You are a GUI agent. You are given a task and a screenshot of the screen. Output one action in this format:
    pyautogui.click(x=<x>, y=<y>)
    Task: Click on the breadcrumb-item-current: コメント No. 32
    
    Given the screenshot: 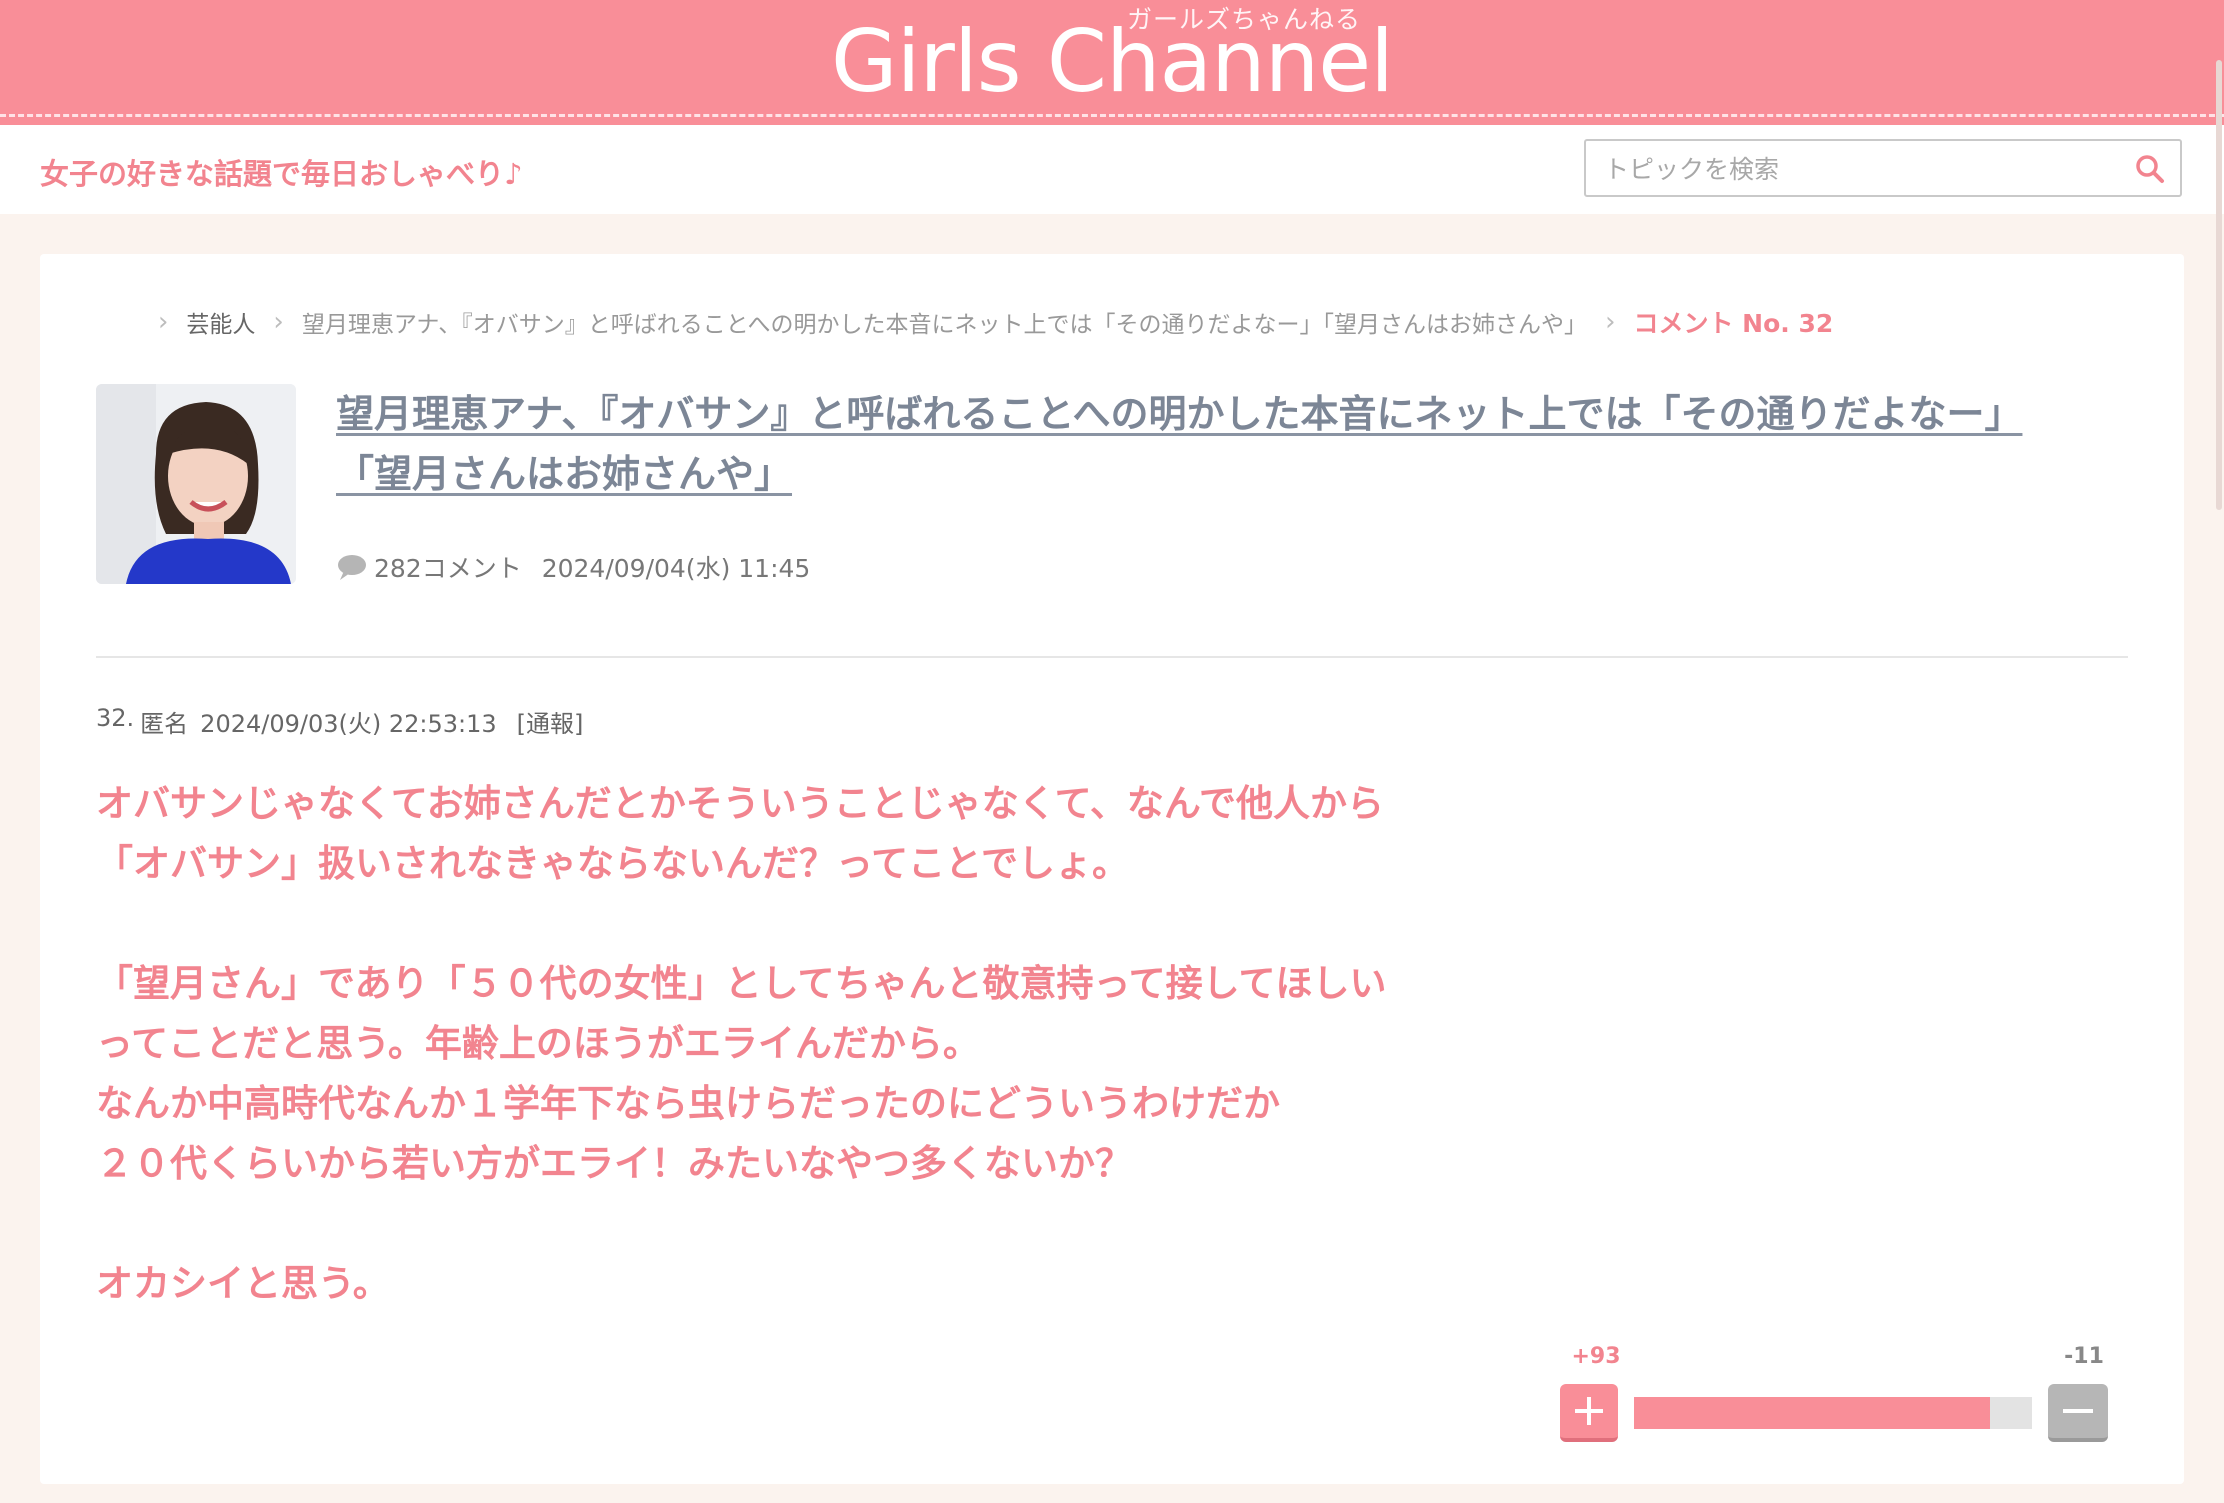 What is the action you would take?
    pyautogui.click(x=1733, y=323)
    